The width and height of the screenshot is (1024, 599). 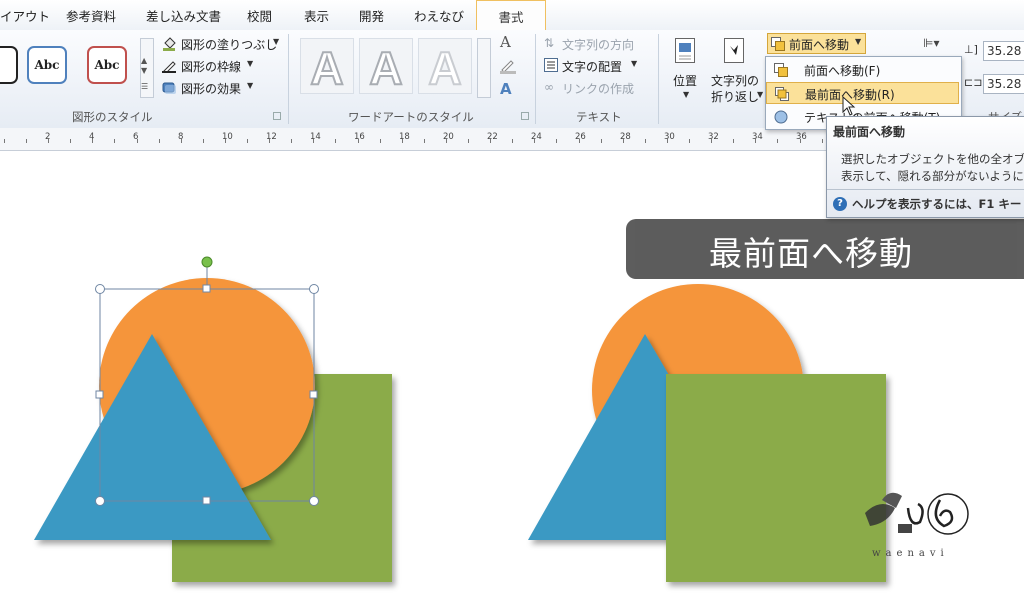 I want to click on menu-item-bring-to-front: 最前面へ移動(R), so click(x=862, y=93).